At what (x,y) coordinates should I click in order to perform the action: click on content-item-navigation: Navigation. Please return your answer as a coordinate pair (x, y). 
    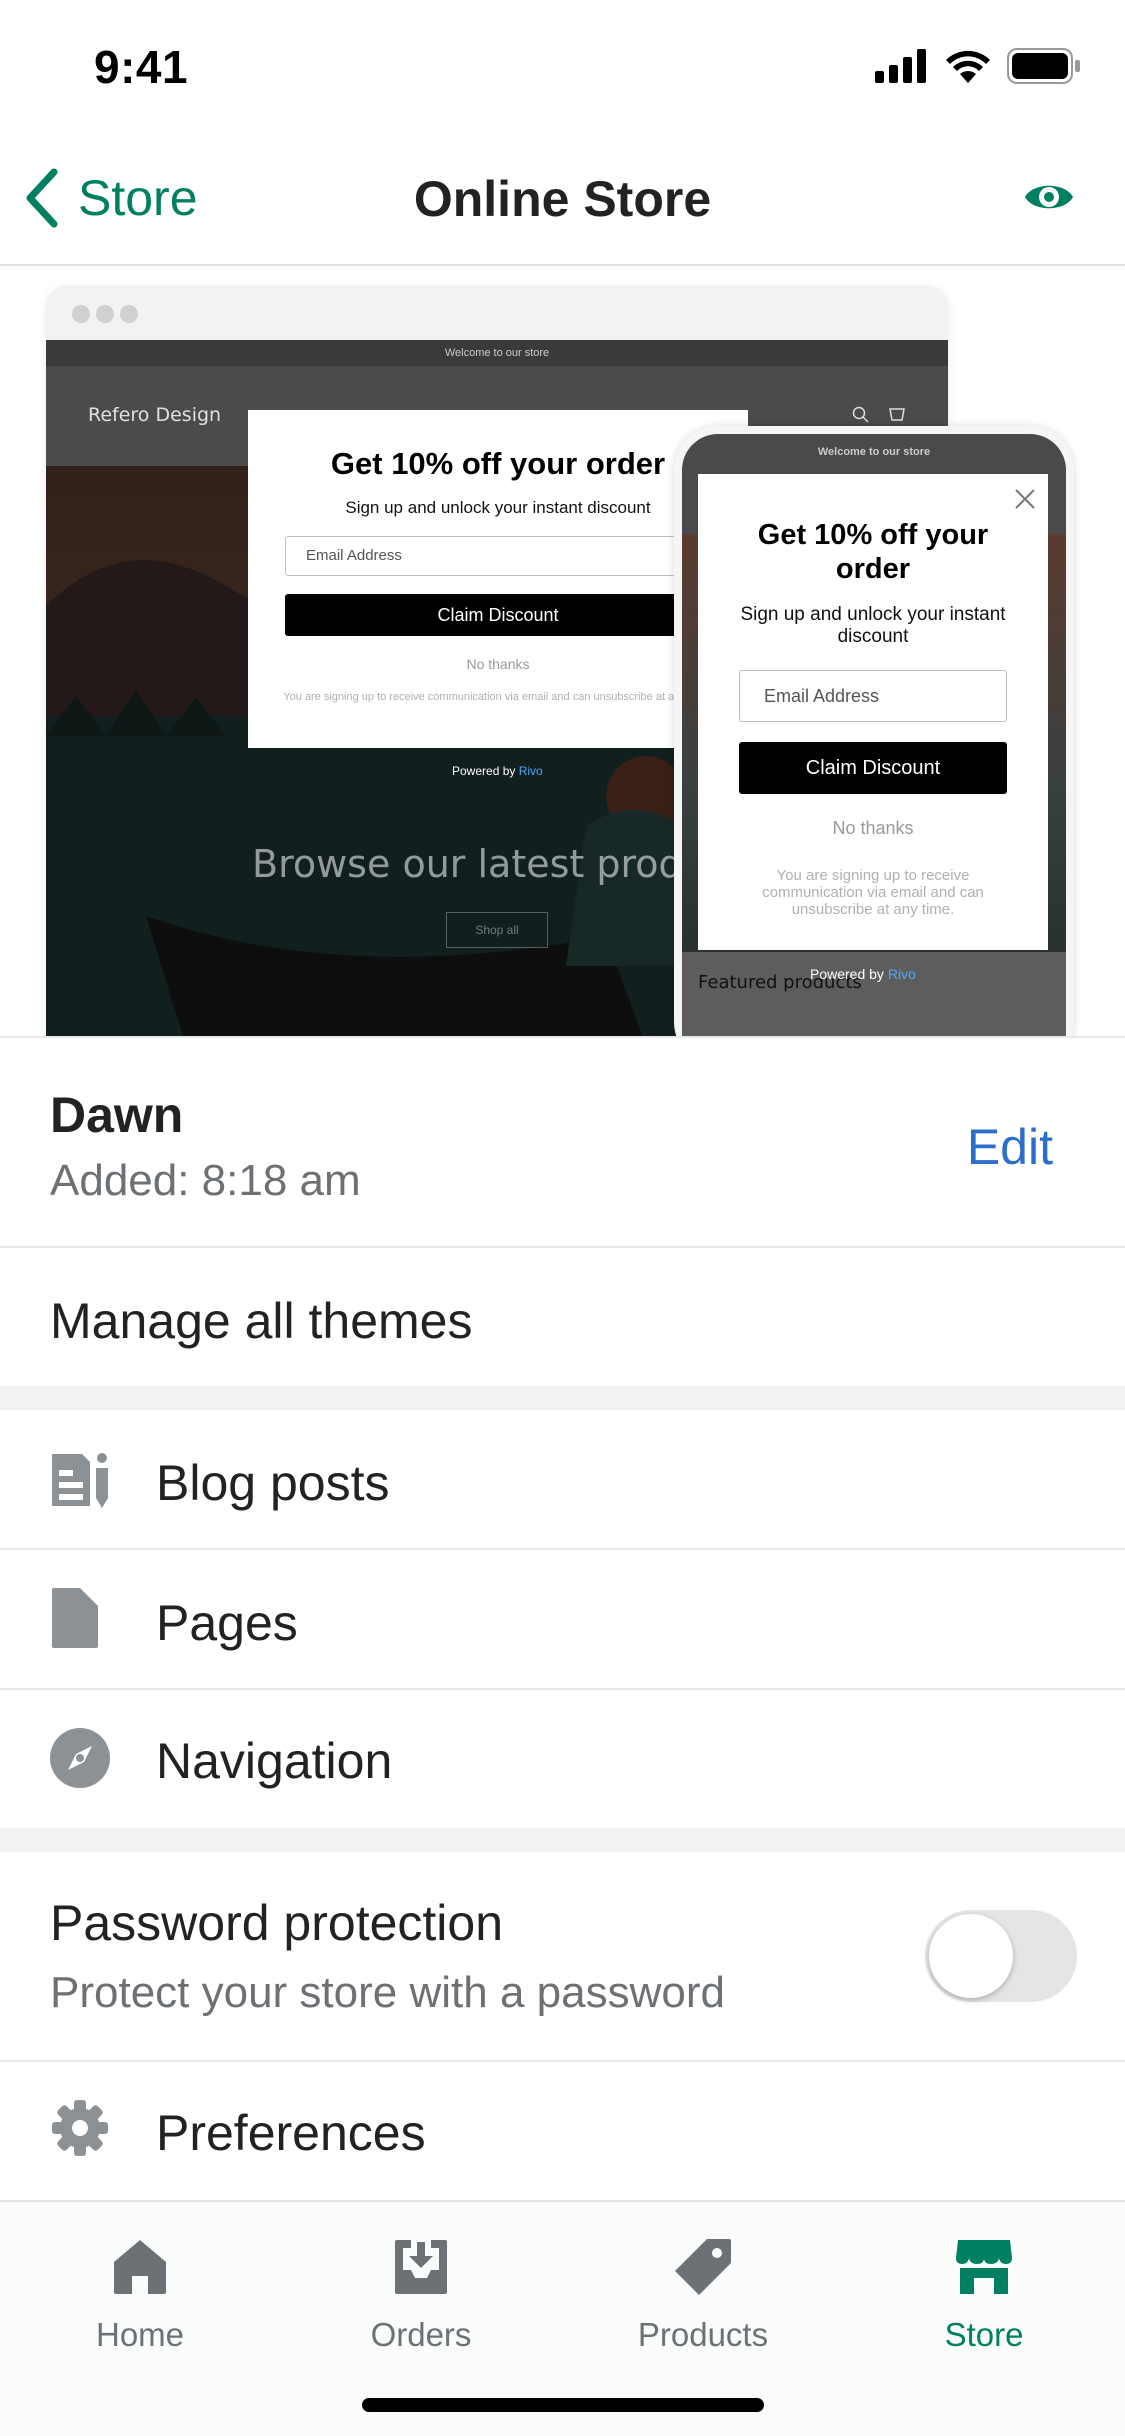
    Looking at the image, I should click on (562, 1759).